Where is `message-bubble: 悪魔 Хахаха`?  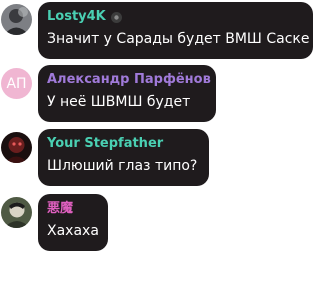
message-bubble: 悪魔 Хахаха is located at coordinates (73, 222).